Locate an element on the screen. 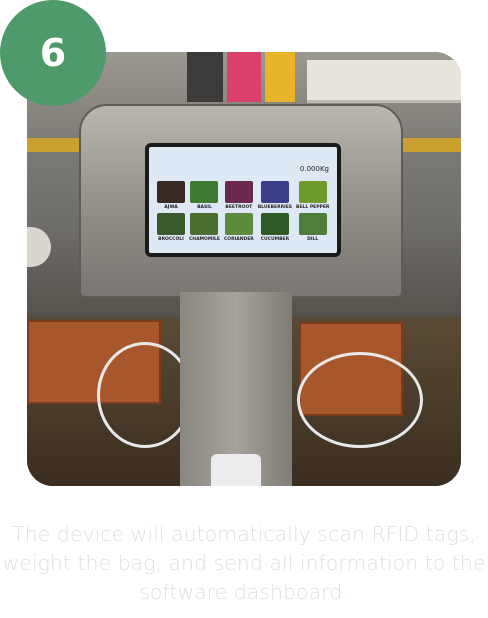 The width and height of the screenshot is (488, 618). product-tile: BELL PEPPER is located at coordinates (312, 195).